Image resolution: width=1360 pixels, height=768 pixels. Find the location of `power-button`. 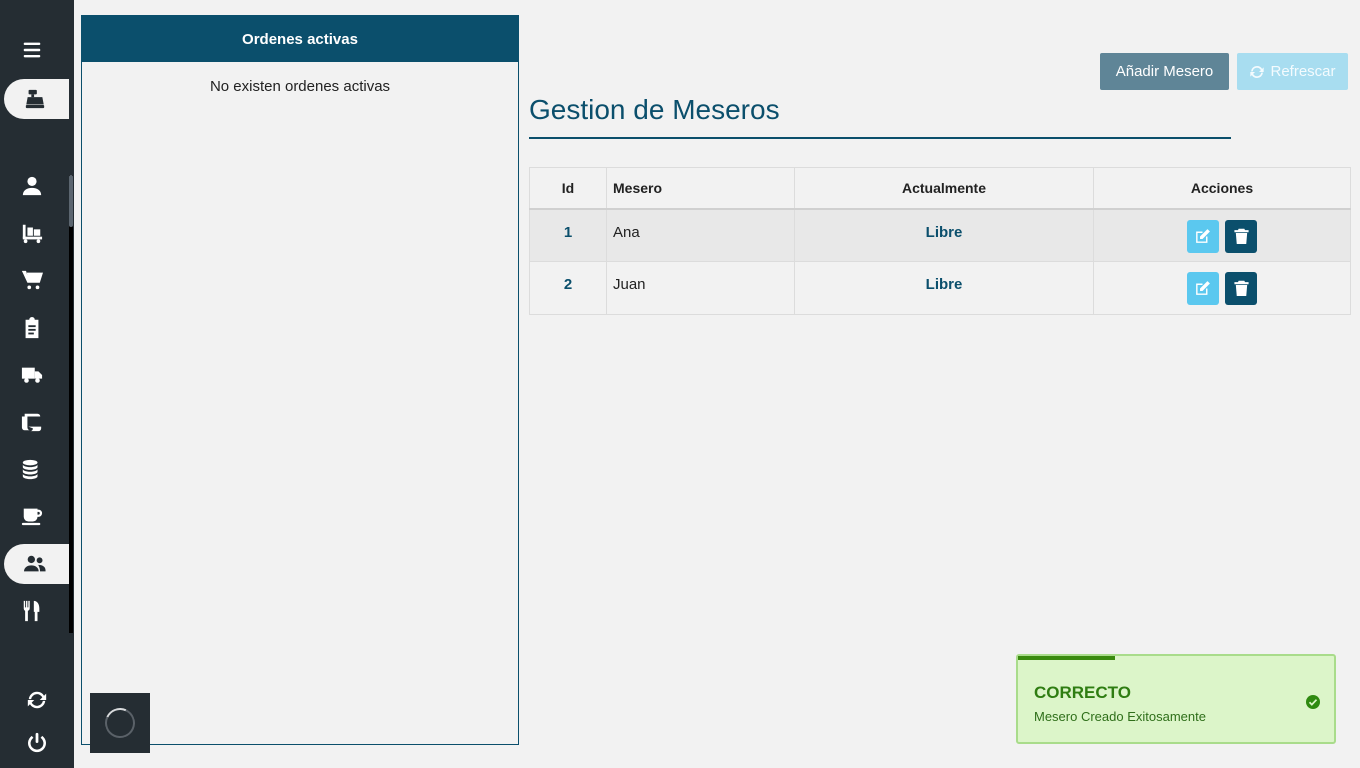

power-button is located at coordinates (37, 743).